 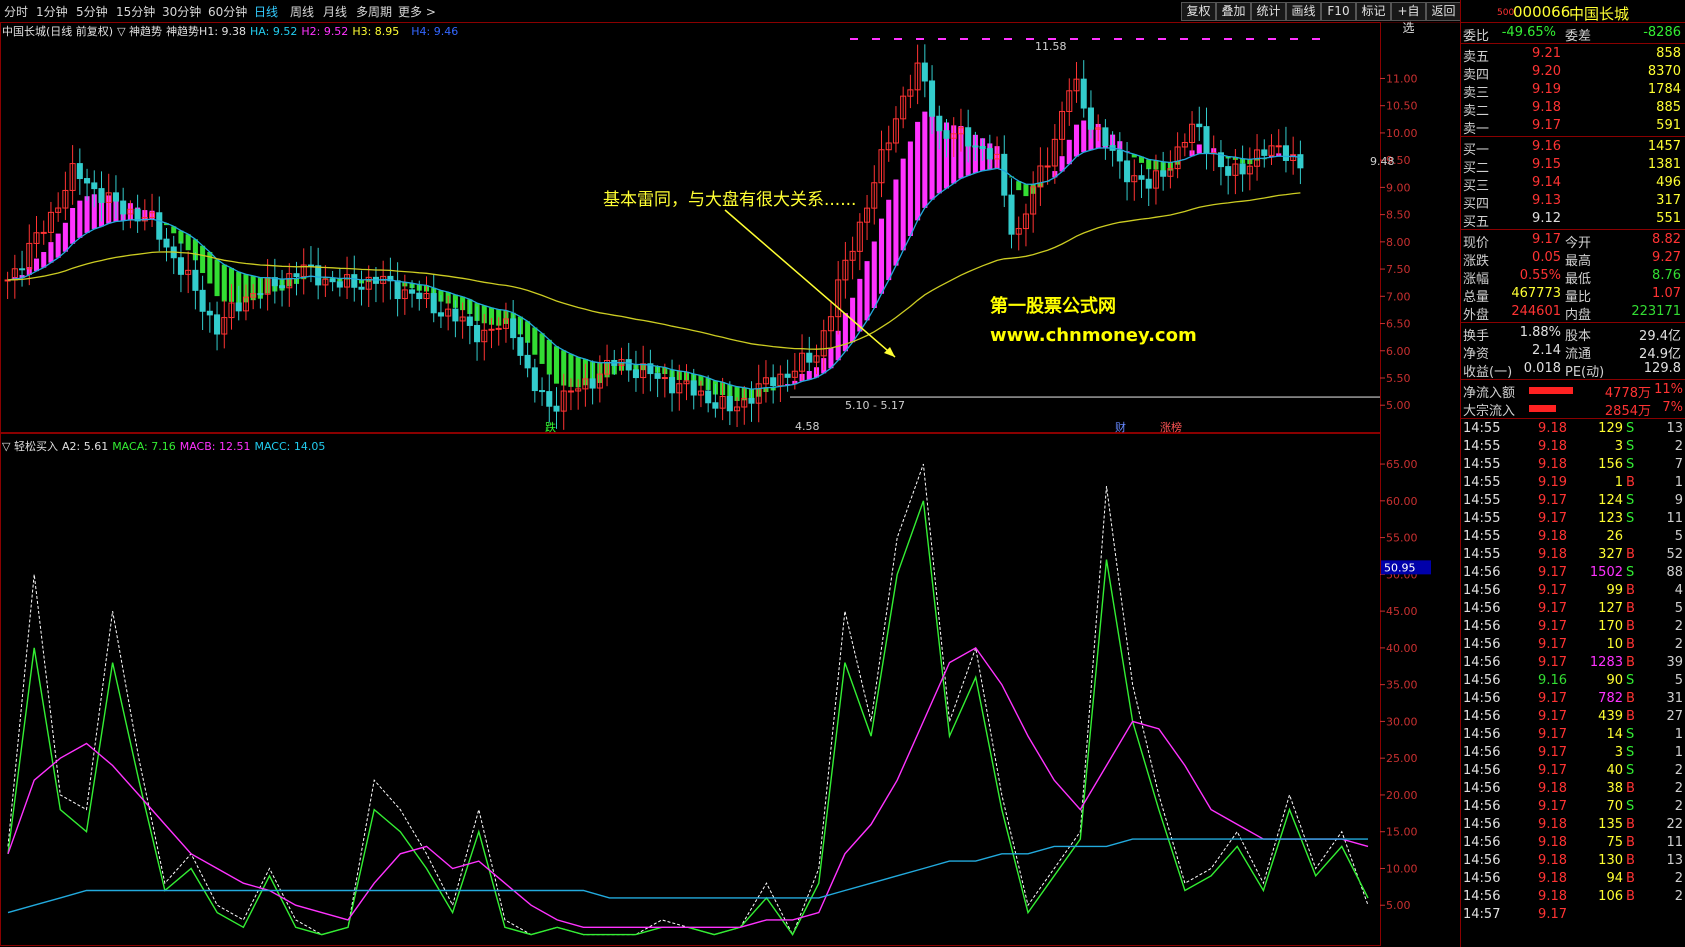 What do you see at coordinates (30, 446) in the screenshot?
I see `sub-legend-title: ▽ 轻松买入` at bounding box center [30, 446].